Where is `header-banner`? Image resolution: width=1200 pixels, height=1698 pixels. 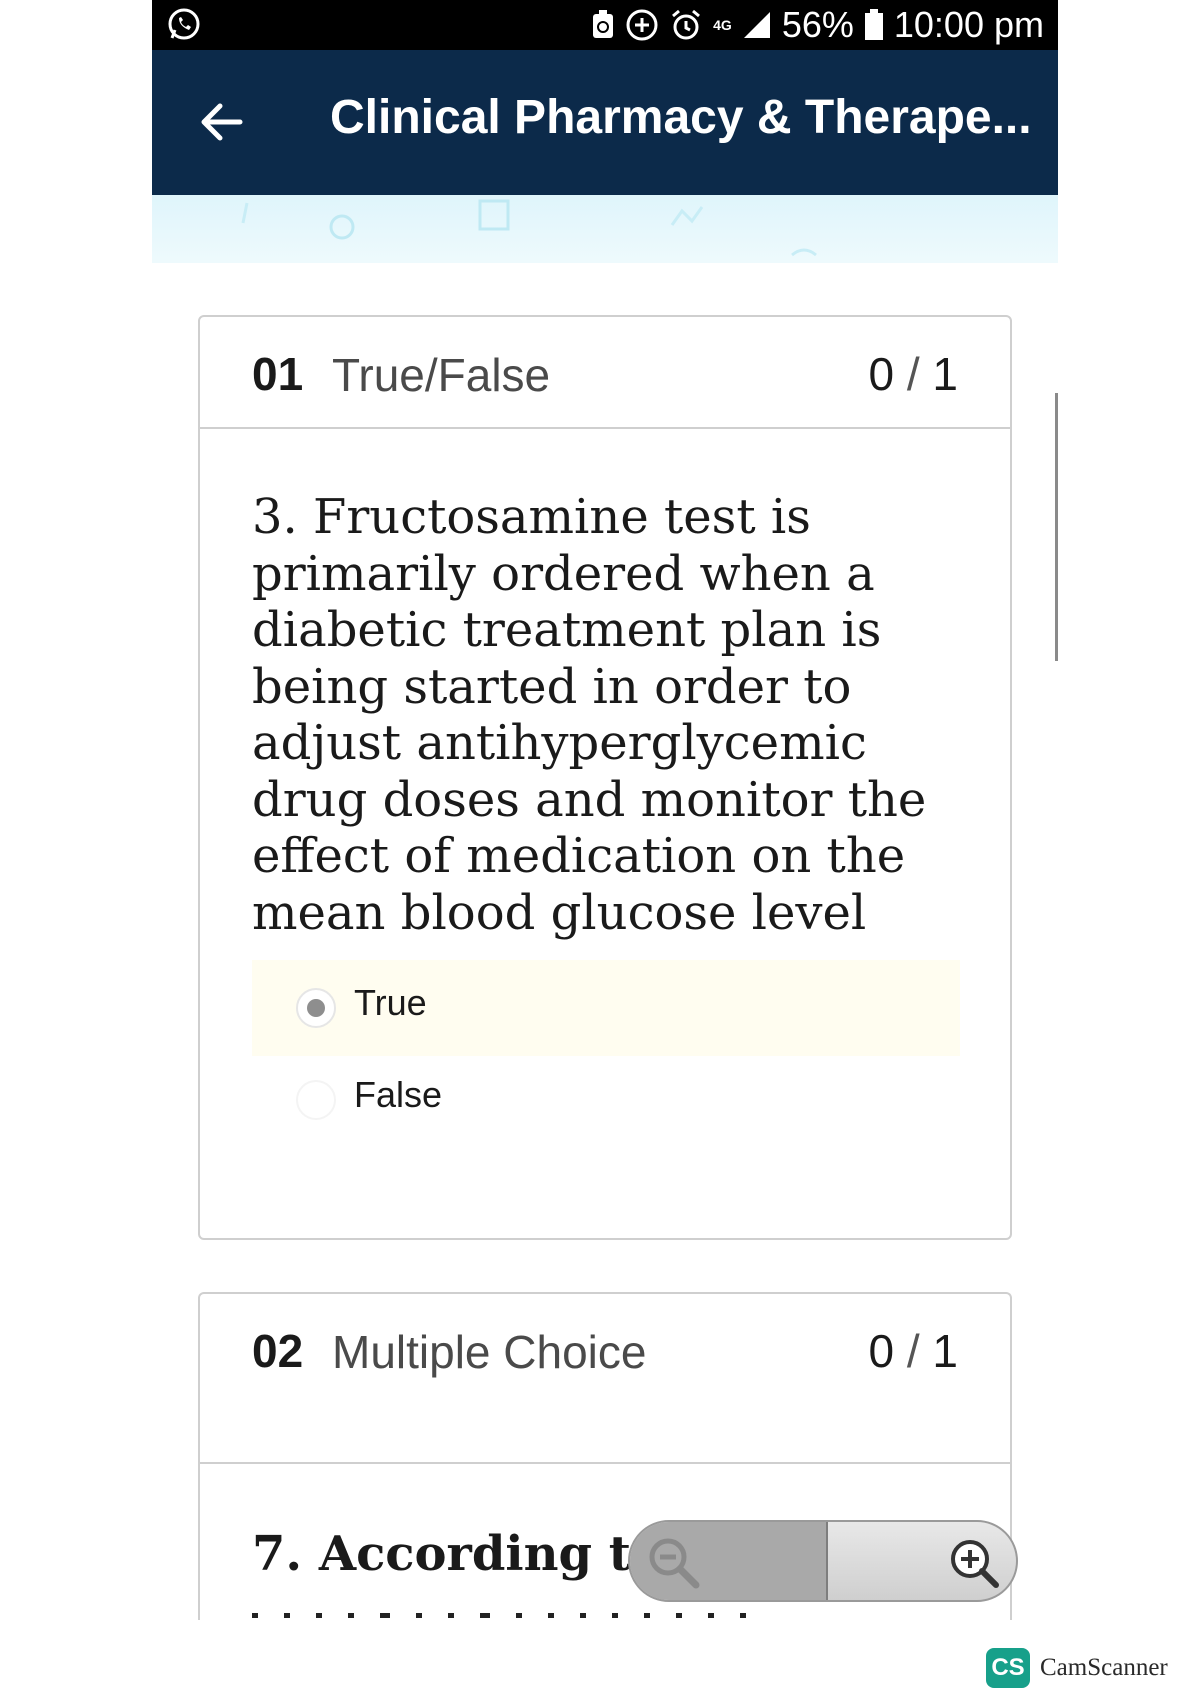 header-banner is located at coordinates (605, 229).